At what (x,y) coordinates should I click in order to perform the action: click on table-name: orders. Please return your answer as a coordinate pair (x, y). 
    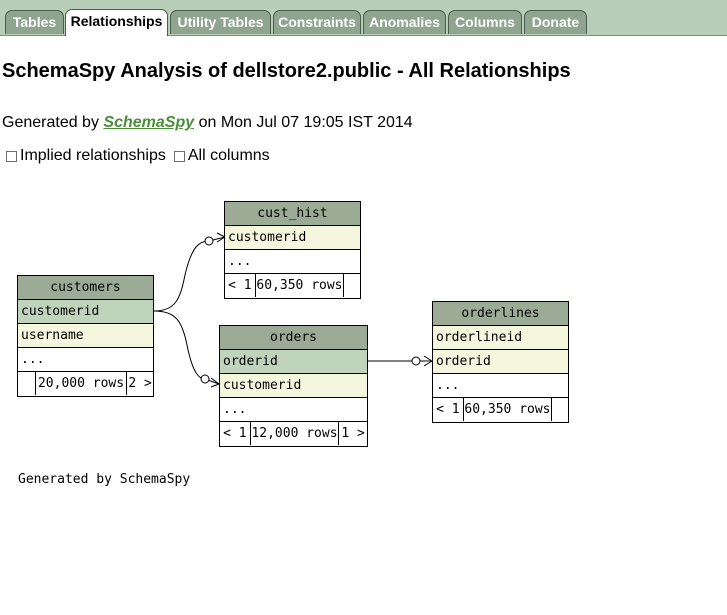
    Looking at the image, I should click on (293, 338).